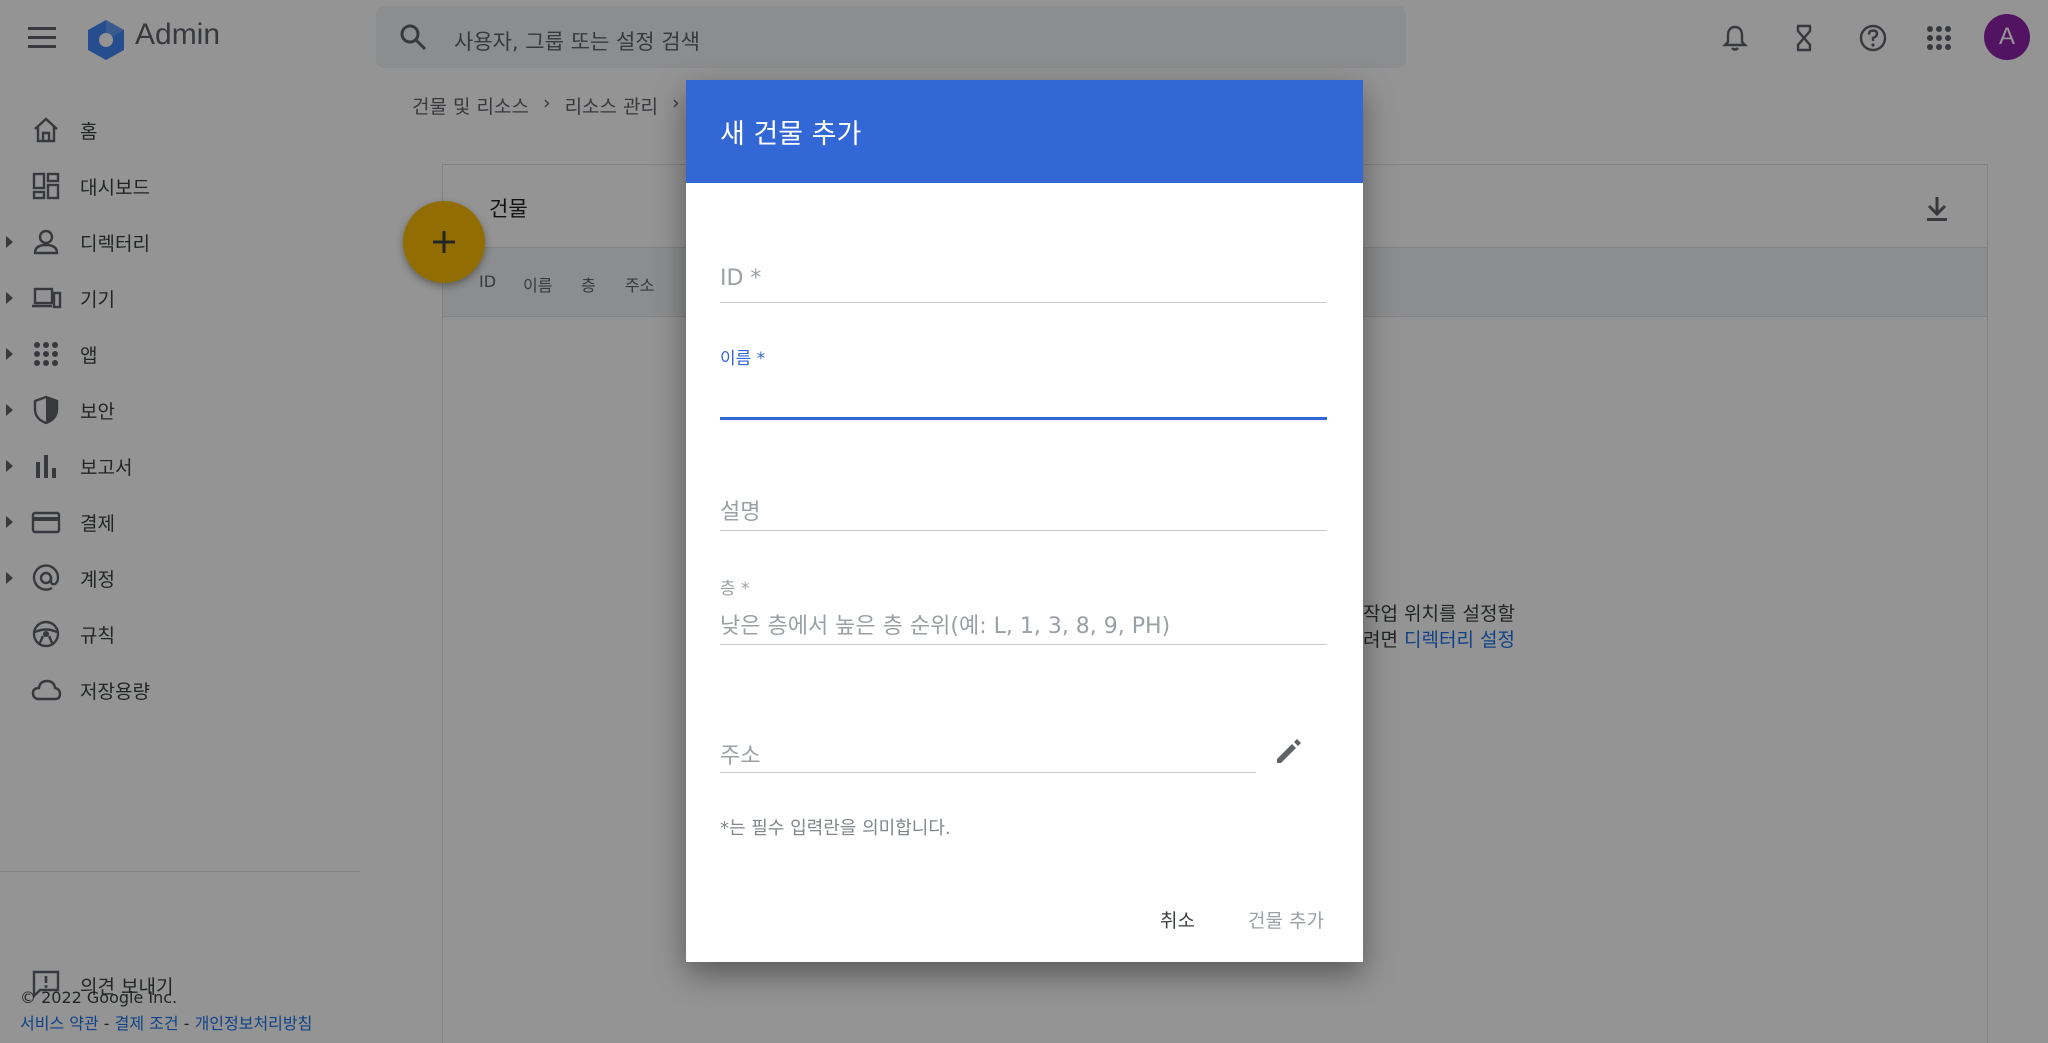 This screenshot has height=1043, width=2048. What do you see at coordinates (1177, 919) in the screenshot?
I see `cancel-button: 취소` at bounding box center [1177, 919].